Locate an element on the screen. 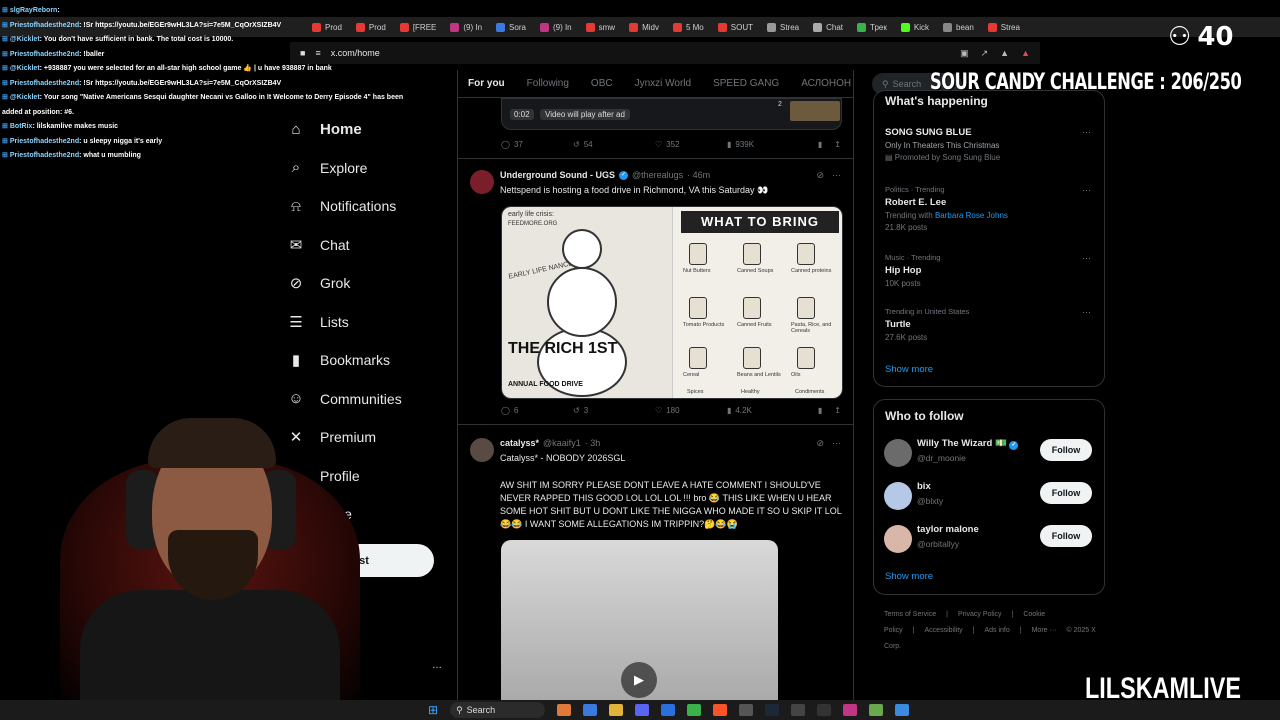  store-icon is located at coordinates (668, 710).